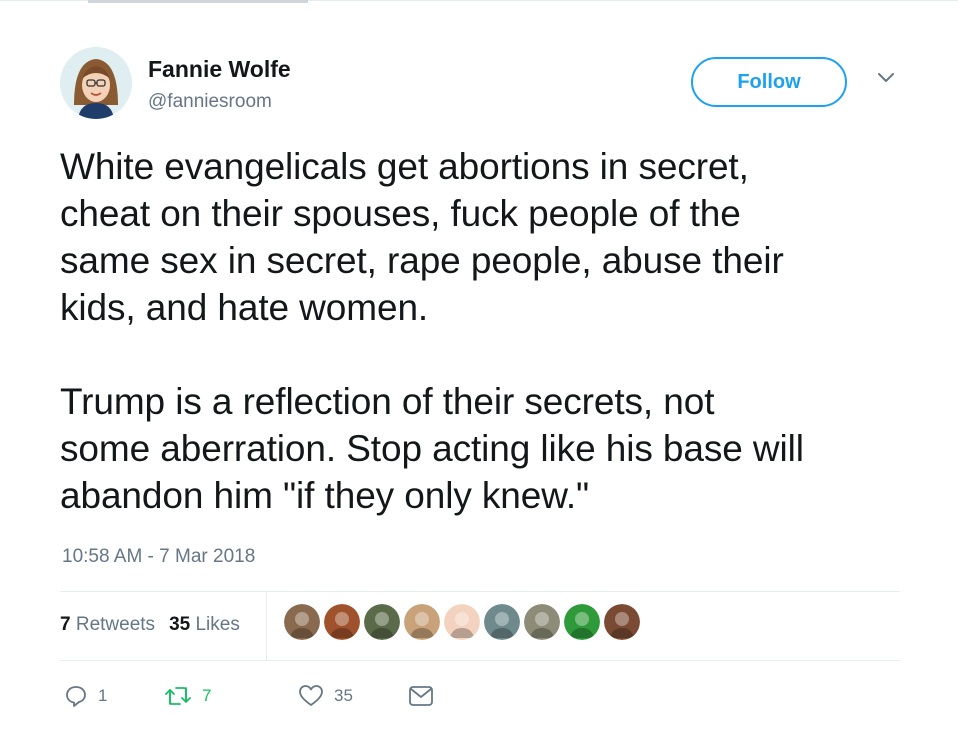 This screenshot has height=732, width=958. I want to click on heart-icon, so click(311, 695).